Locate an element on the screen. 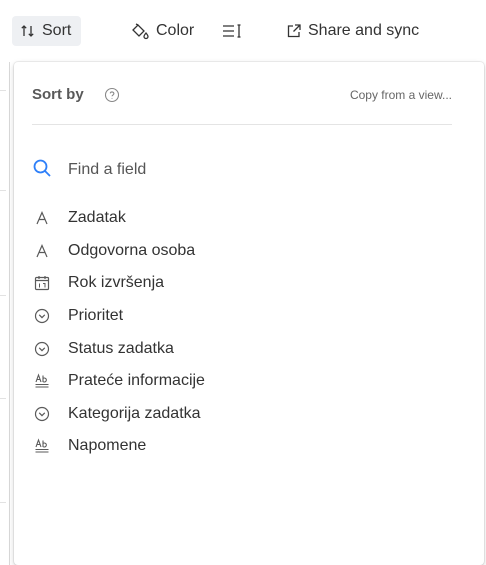  field-option-label: Napomene is located at coordinates (107, 446).